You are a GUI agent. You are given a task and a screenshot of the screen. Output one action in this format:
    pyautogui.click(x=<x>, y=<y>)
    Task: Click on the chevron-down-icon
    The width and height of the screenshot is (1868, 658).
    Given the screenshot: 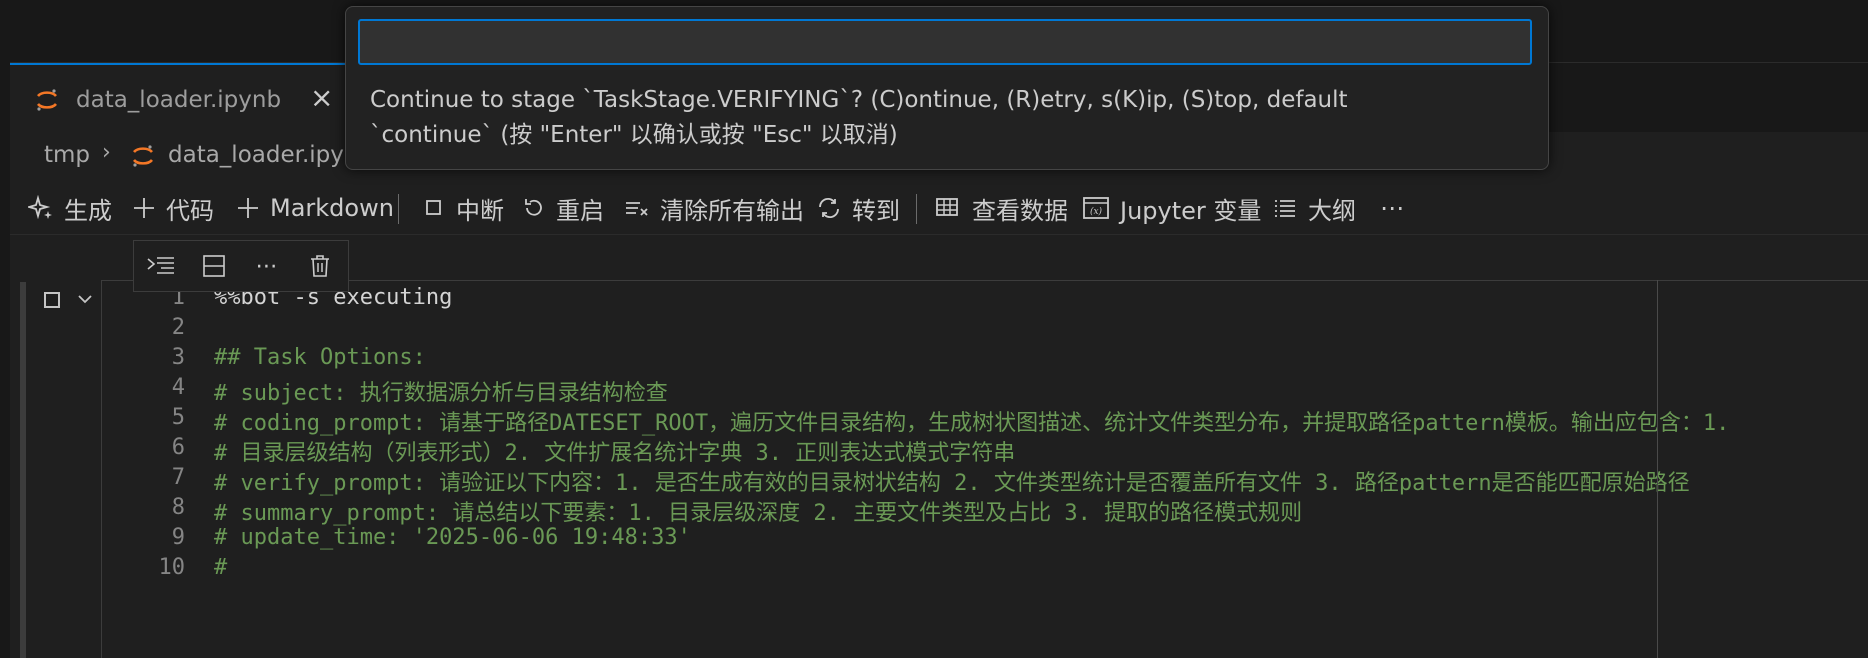 What is the action you would take?
    pyautogui.click(x=85, y=299)
    